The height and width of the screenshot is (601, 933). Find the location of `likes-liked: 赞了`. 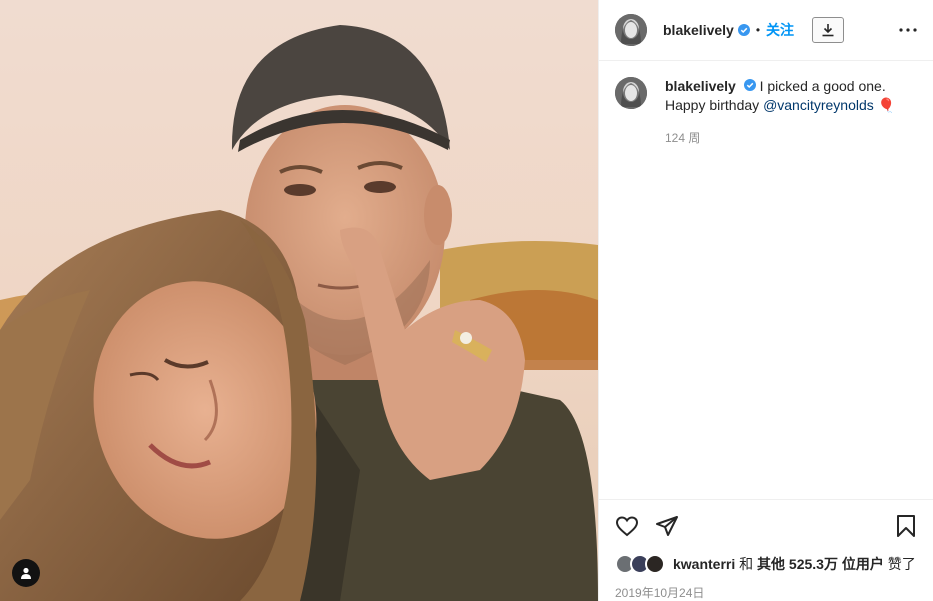

likes-liked: 赞了 is located at coordinates (901, 564).